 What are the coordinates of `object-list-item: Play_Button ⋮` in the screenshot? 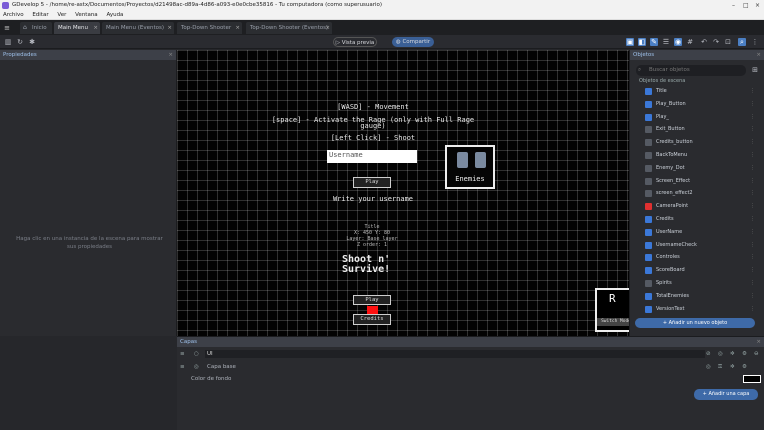 It's located at (700, 104).